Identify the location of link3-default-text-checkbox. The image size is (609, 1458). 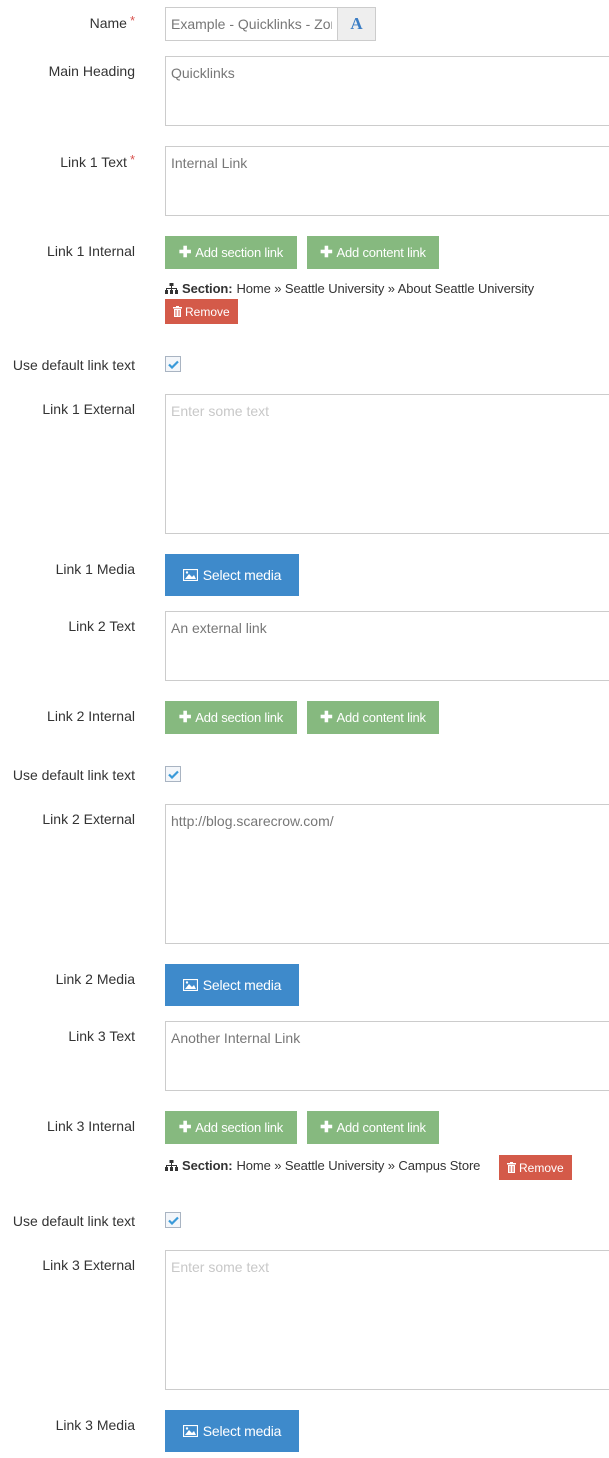
(173, 1220).